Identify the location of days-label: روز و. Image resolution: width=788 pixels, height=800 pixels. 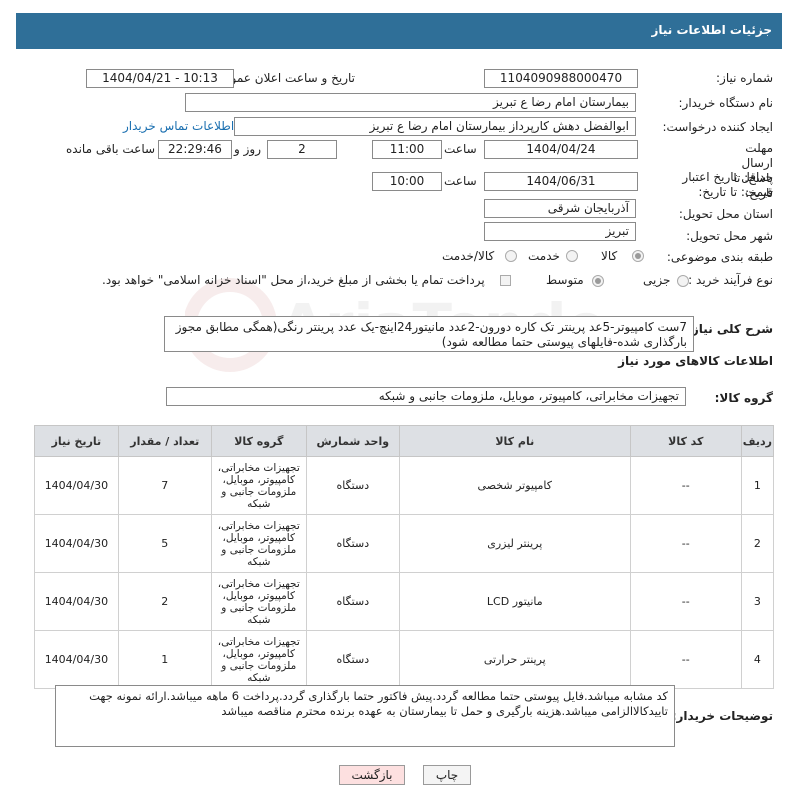
(247, 149).